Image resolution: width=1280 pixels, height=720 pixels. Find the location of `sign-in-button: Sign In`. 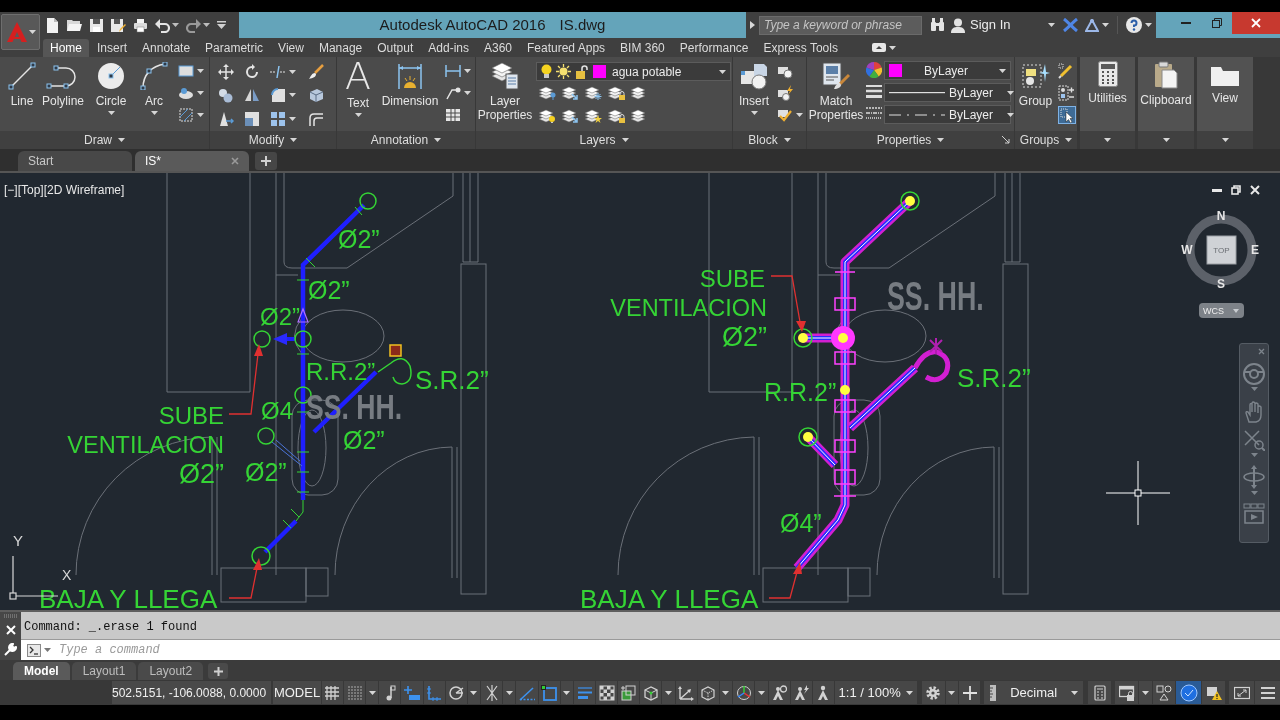

sign-in-button: Sign In is located at coordinates (1003, 25).